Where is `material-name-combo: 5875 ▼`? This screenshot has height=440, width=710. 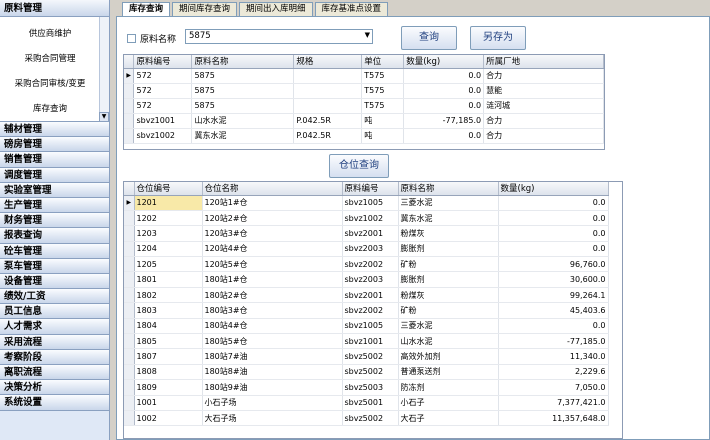 material-name-combo: 5875 ▼ is located at coordinates (279, 36).